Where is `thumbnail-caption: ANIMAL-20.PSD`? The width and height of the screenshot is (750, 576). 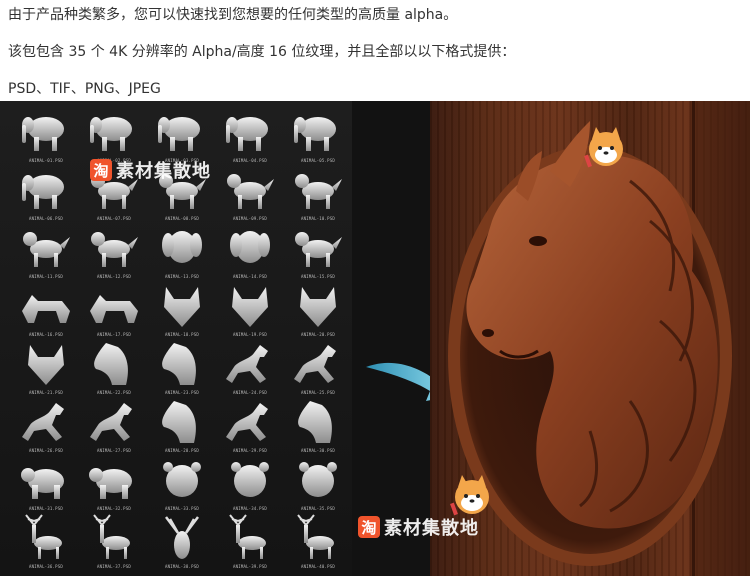 thumbnail-caption: ANIMAL-20.PSD is located at coordinates (318, 334).